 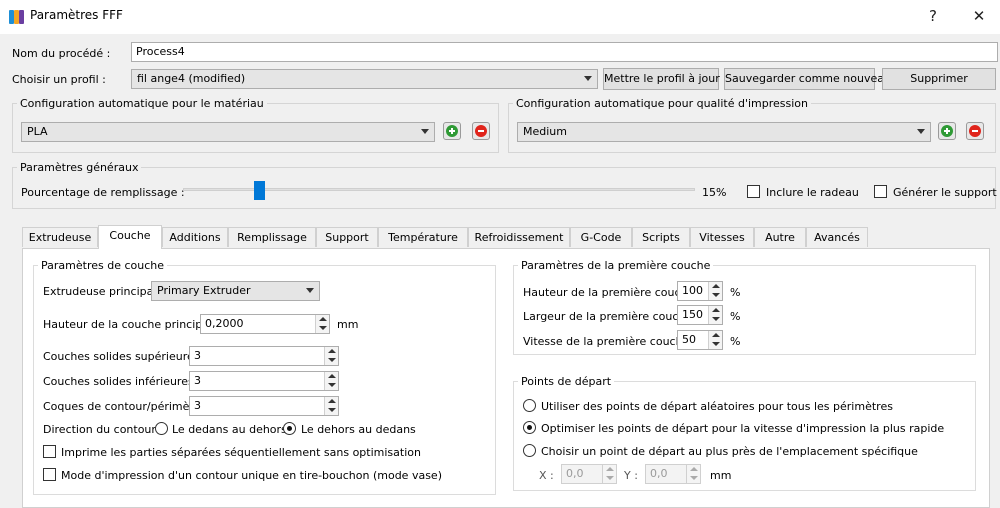 What do you see at coordinates (564, 52) in the screenshot?
I see `process-name-input: Process4` at bounding box center [564, 52].